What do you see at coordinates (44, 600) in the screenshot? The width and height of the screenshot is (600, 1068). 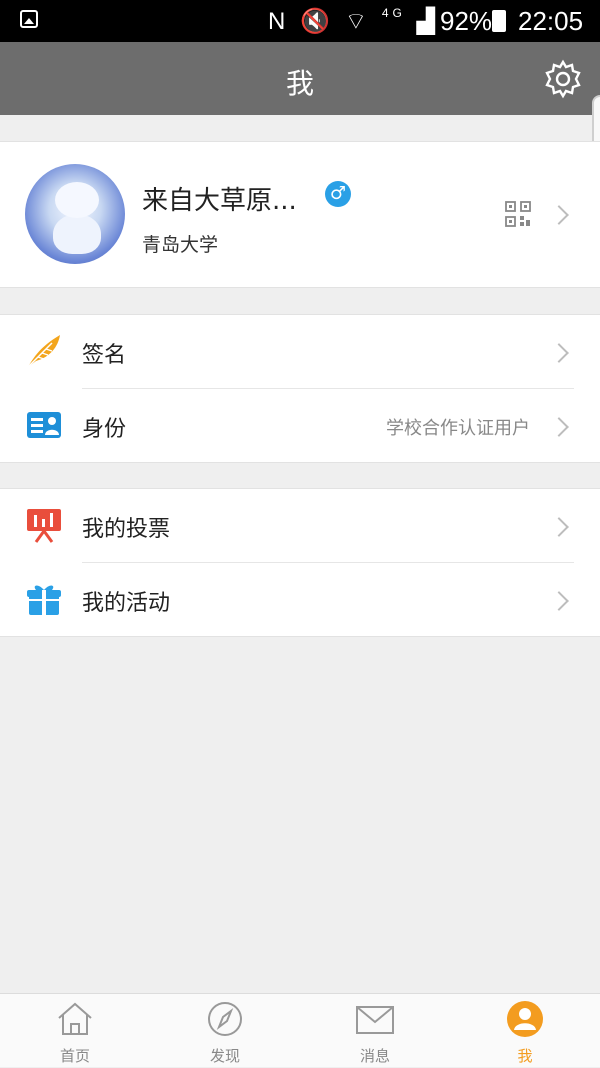 I see `gift-icon` at bounding box center [44, 600].